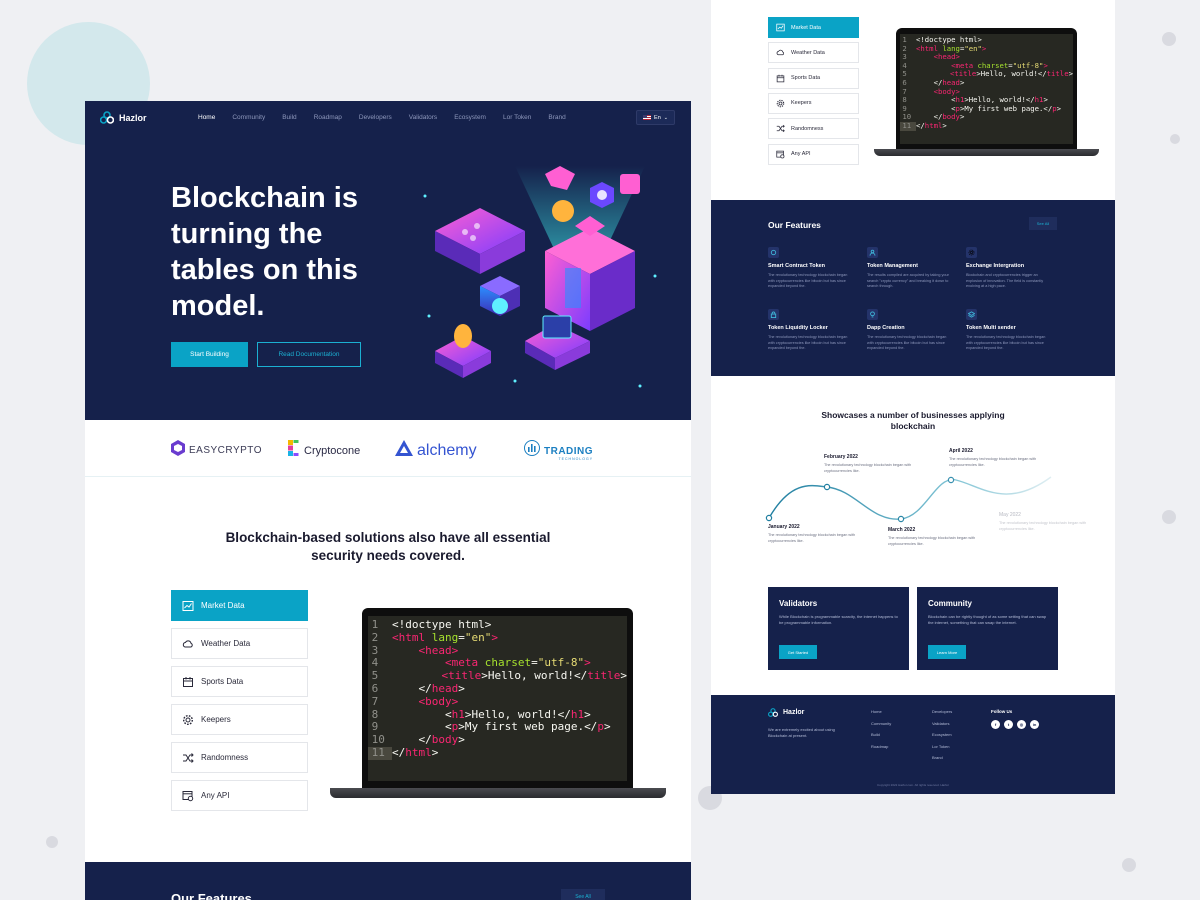 This screenshot has height=900, width=1200. What do you see at coordinates (470, 117) in the screenshot?
I see `nav-link-ecosystem: Ecosystem` at bounding box center [470, 117].